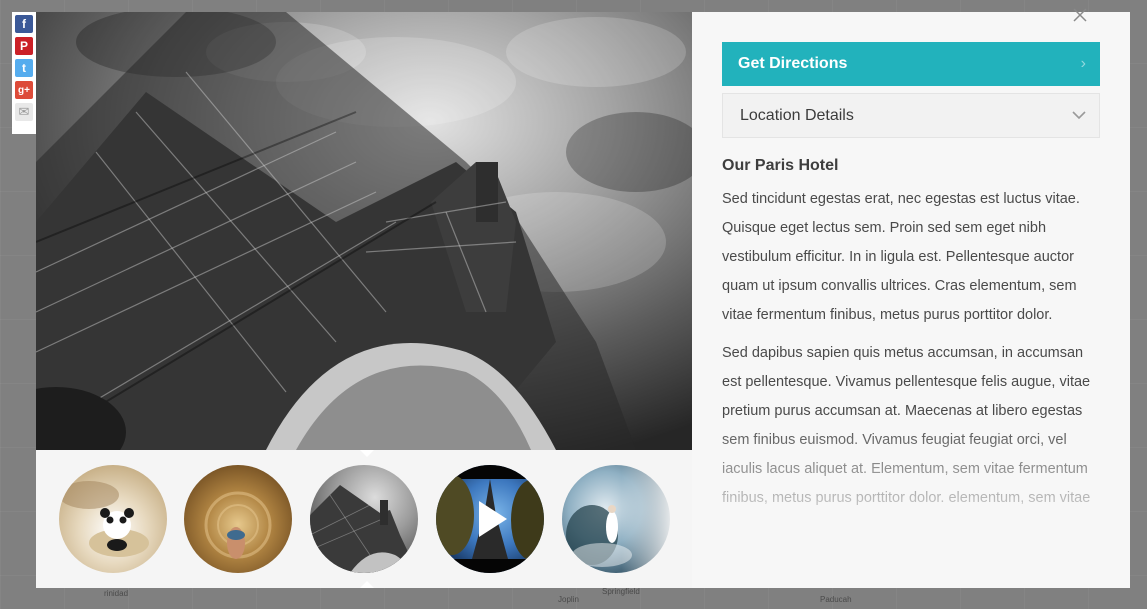 Image resolution: width=1147 pixels, height=609 pixels. I want to click on email-icon: ✉, so click(24, 111).